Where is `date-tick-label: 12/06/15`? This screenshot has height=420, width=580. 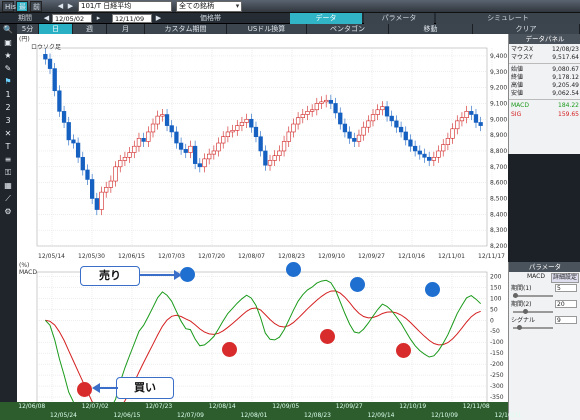
date-tick-label: 12/06/15 is located at coordinates (131, 256).